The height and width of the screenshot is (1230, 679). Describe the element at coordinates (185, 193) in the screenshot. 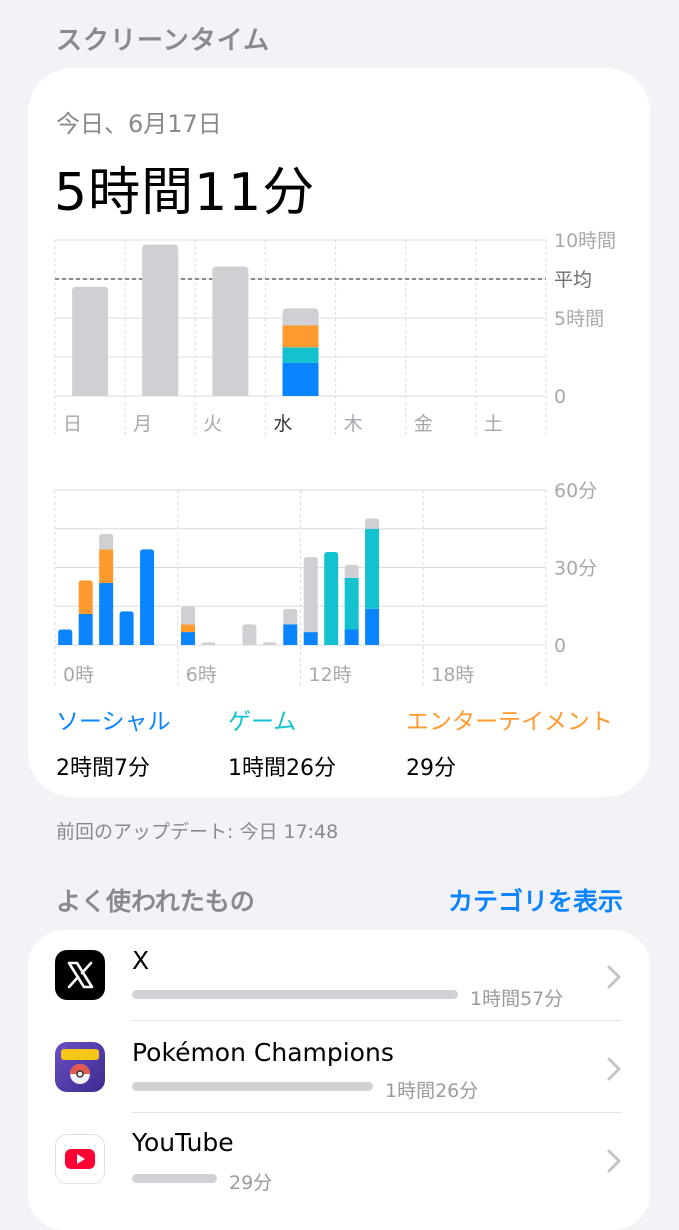

I see `total-time: 5時間11分` at that location.